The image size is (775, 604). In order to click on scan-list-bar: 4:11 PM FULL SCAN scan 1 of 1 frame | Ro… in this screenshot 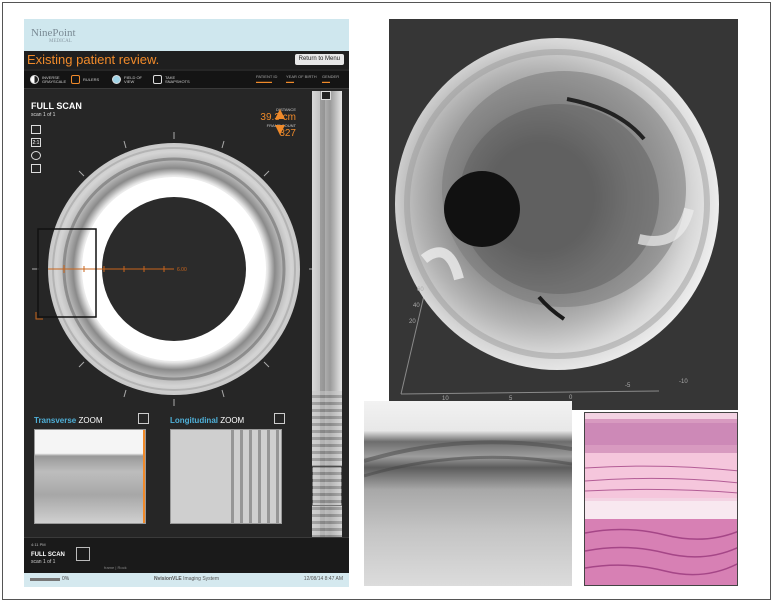, I will do `click(186, 555)`.